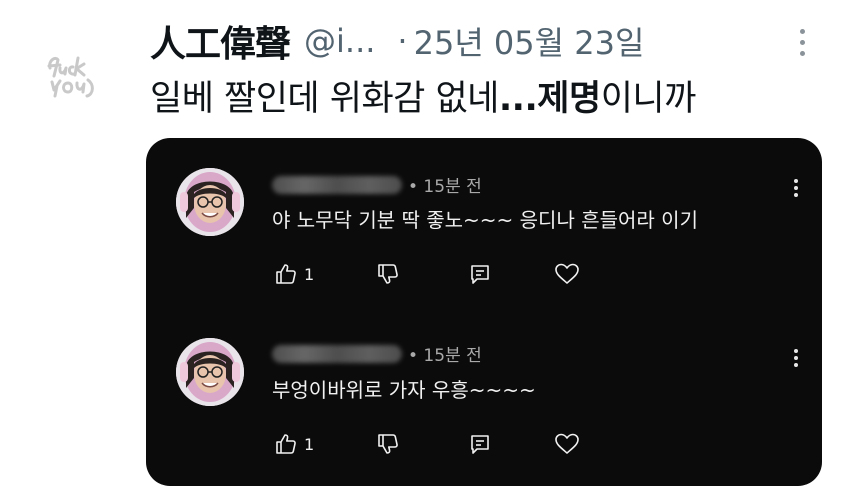 This screenshot has width=850, height=487. I want to click on tweet-text: 일베 짤인데 위화감 없네...제명이니까, so click(423, 95).